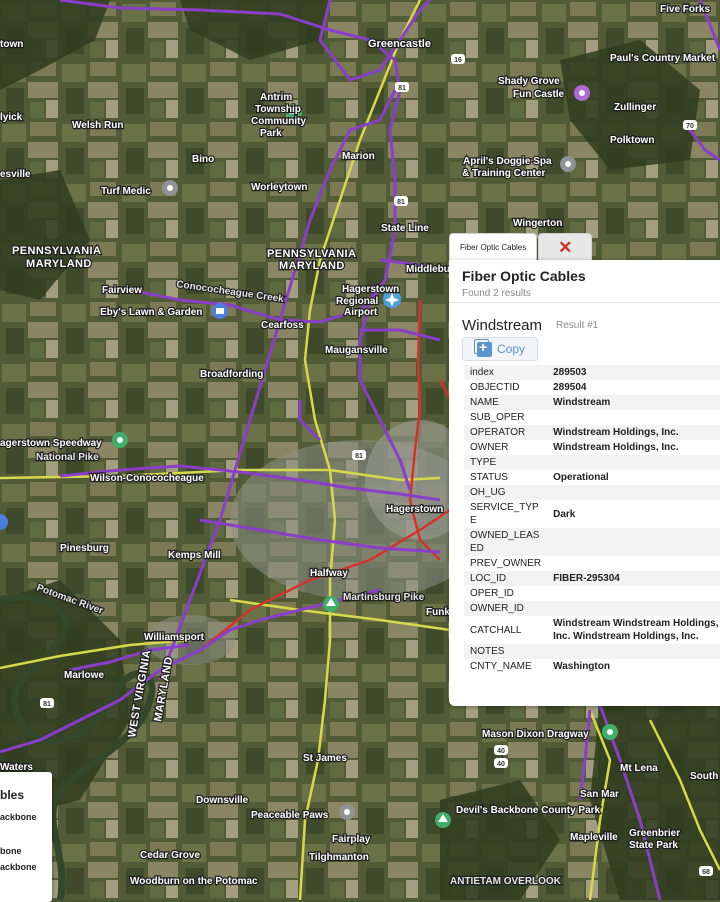 The height and width of the screenshot is (902, 720). What do you see at coordinates (506, 387) in the screenshot?
I see `attribute-key: OBJECTID` at bounding box center [506, 387].